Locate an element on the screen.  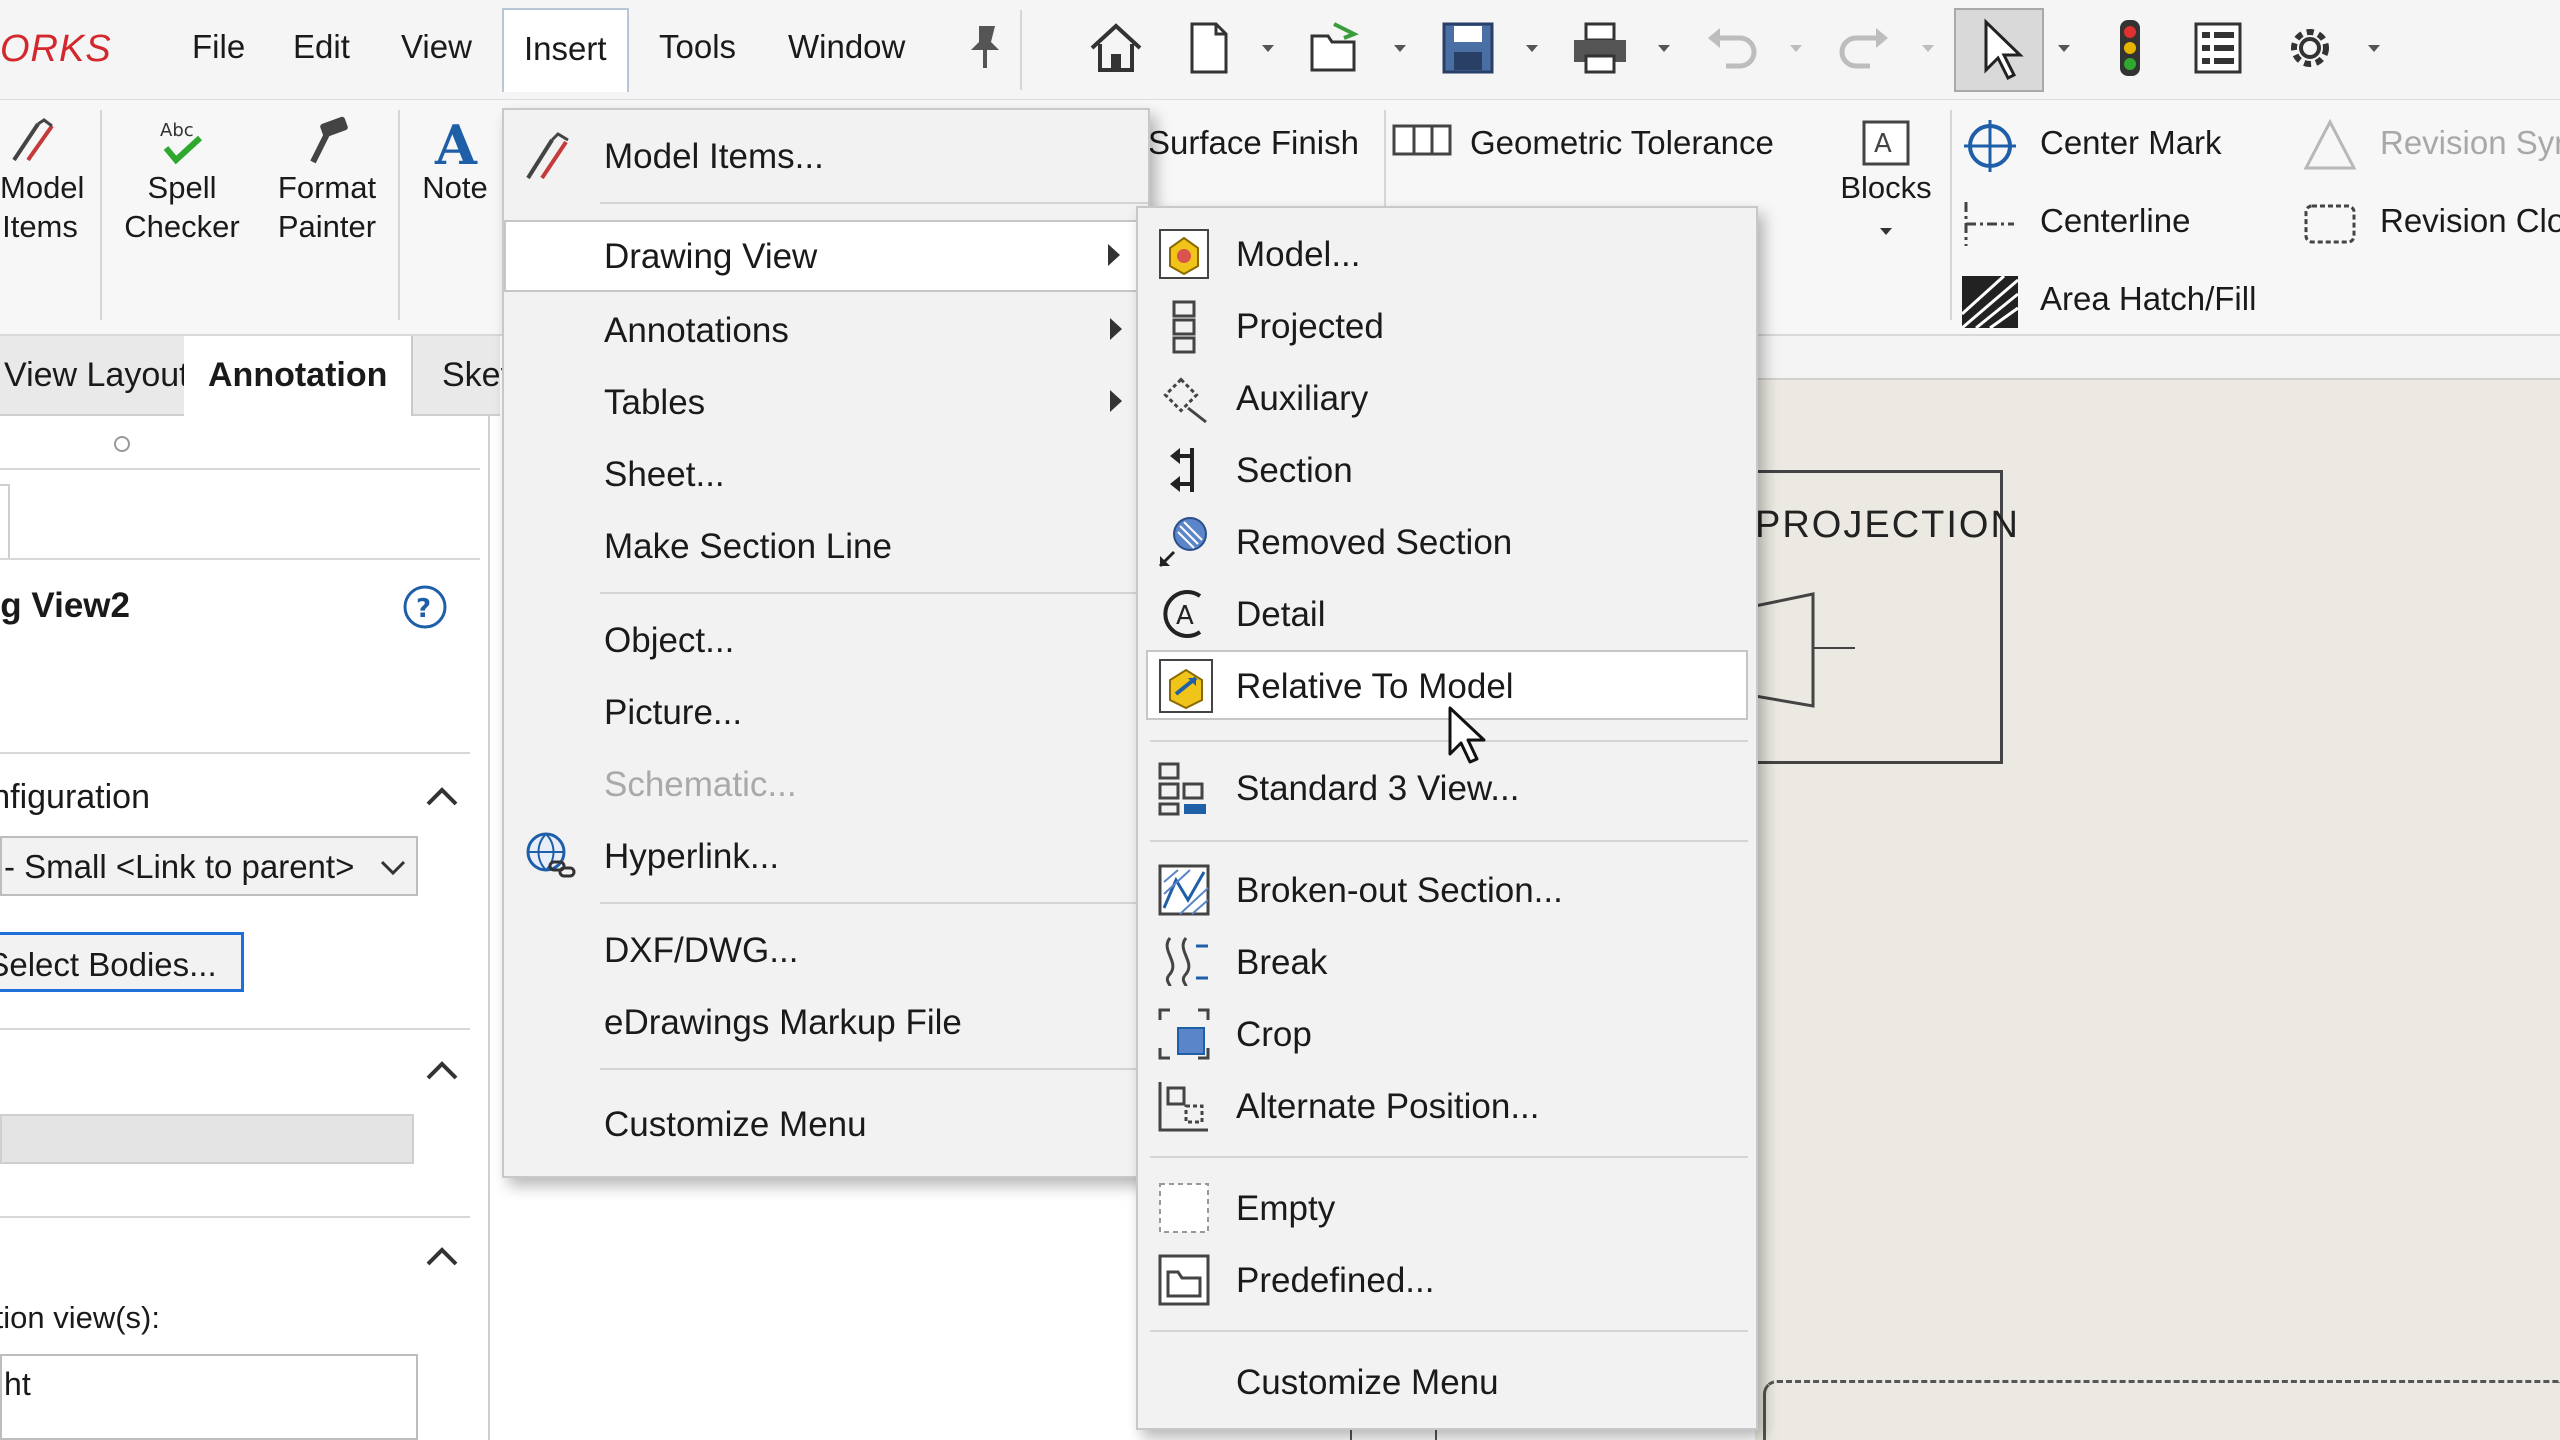
submenu-item-customize-menu: Customize Menu is located at coordinates (1447, 1382).